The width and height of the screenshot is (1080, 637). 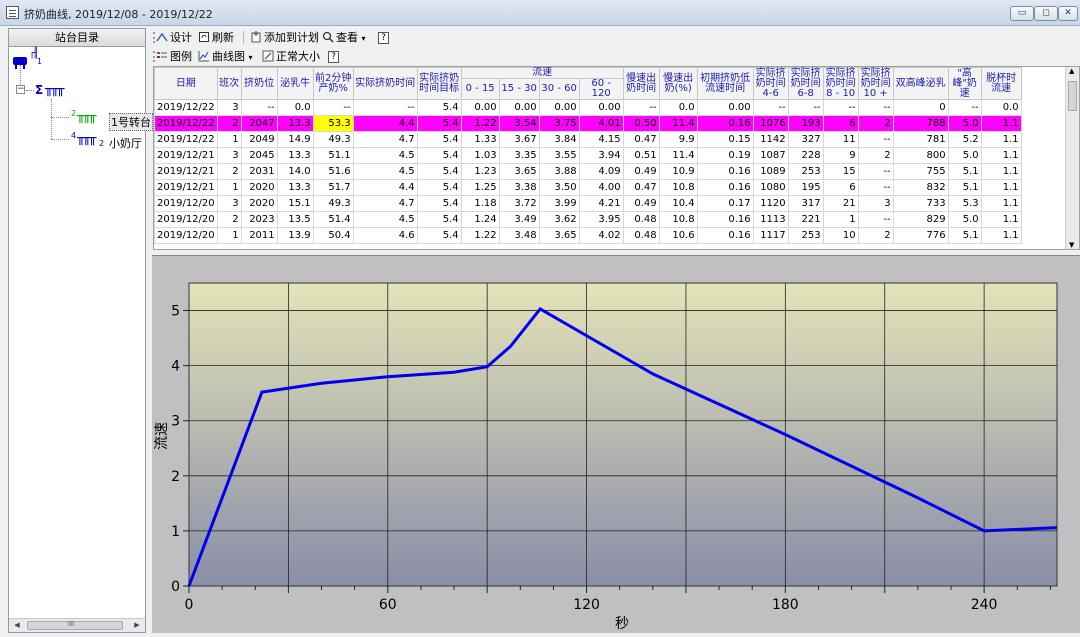 What do you see at coordinates (920, 83) in the screenshot?
I see `column-header: 双高峰泌乳` at bounding box center [920, 83].